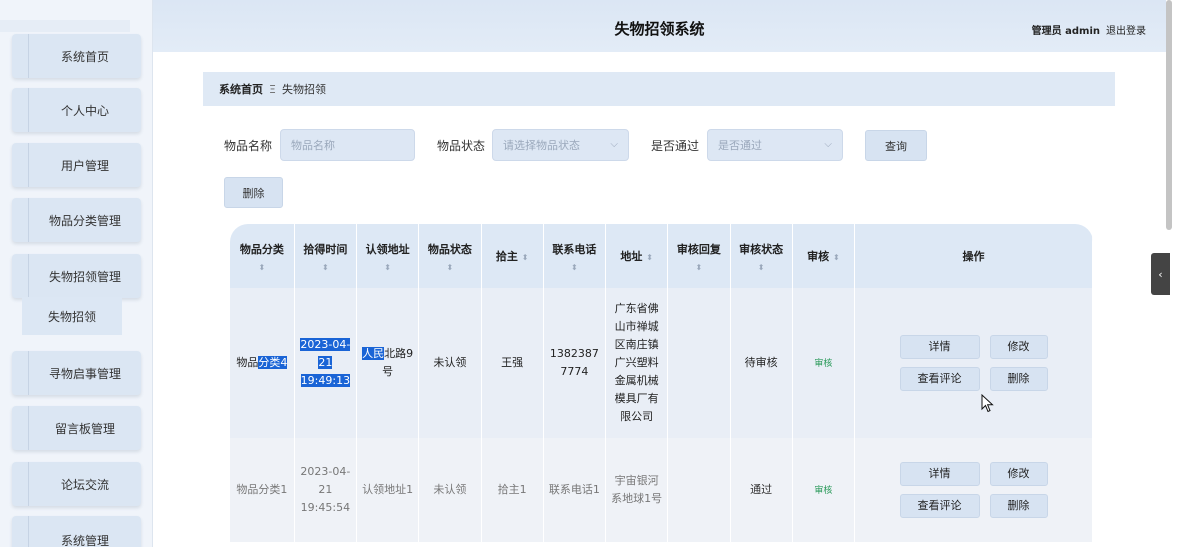 The image size is (1190, 547). Describe the element at coordinates (659, 29) in the screenshot. I see `app-title: 失物招领系统` at that location.